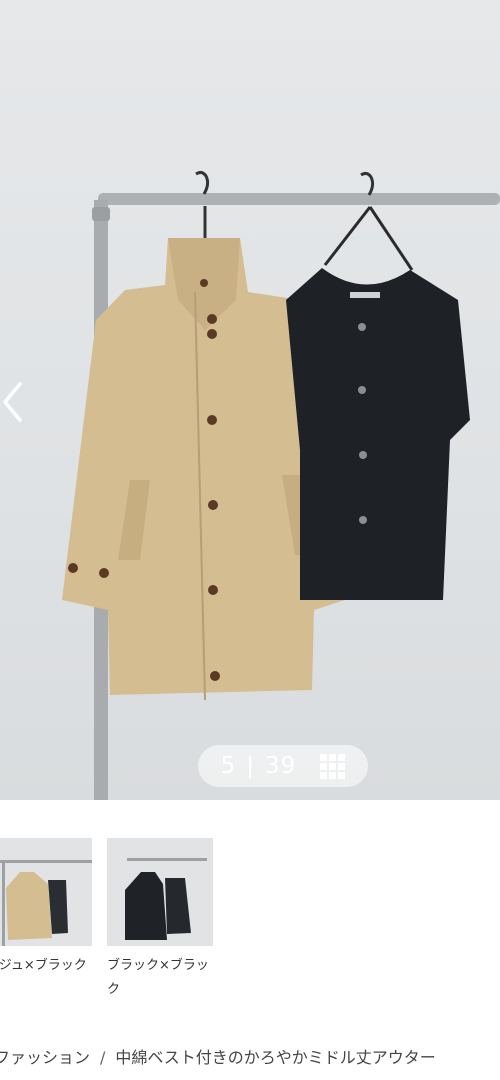  I want to click on variant-label: ージュ×ブラック, so click(46, 966).